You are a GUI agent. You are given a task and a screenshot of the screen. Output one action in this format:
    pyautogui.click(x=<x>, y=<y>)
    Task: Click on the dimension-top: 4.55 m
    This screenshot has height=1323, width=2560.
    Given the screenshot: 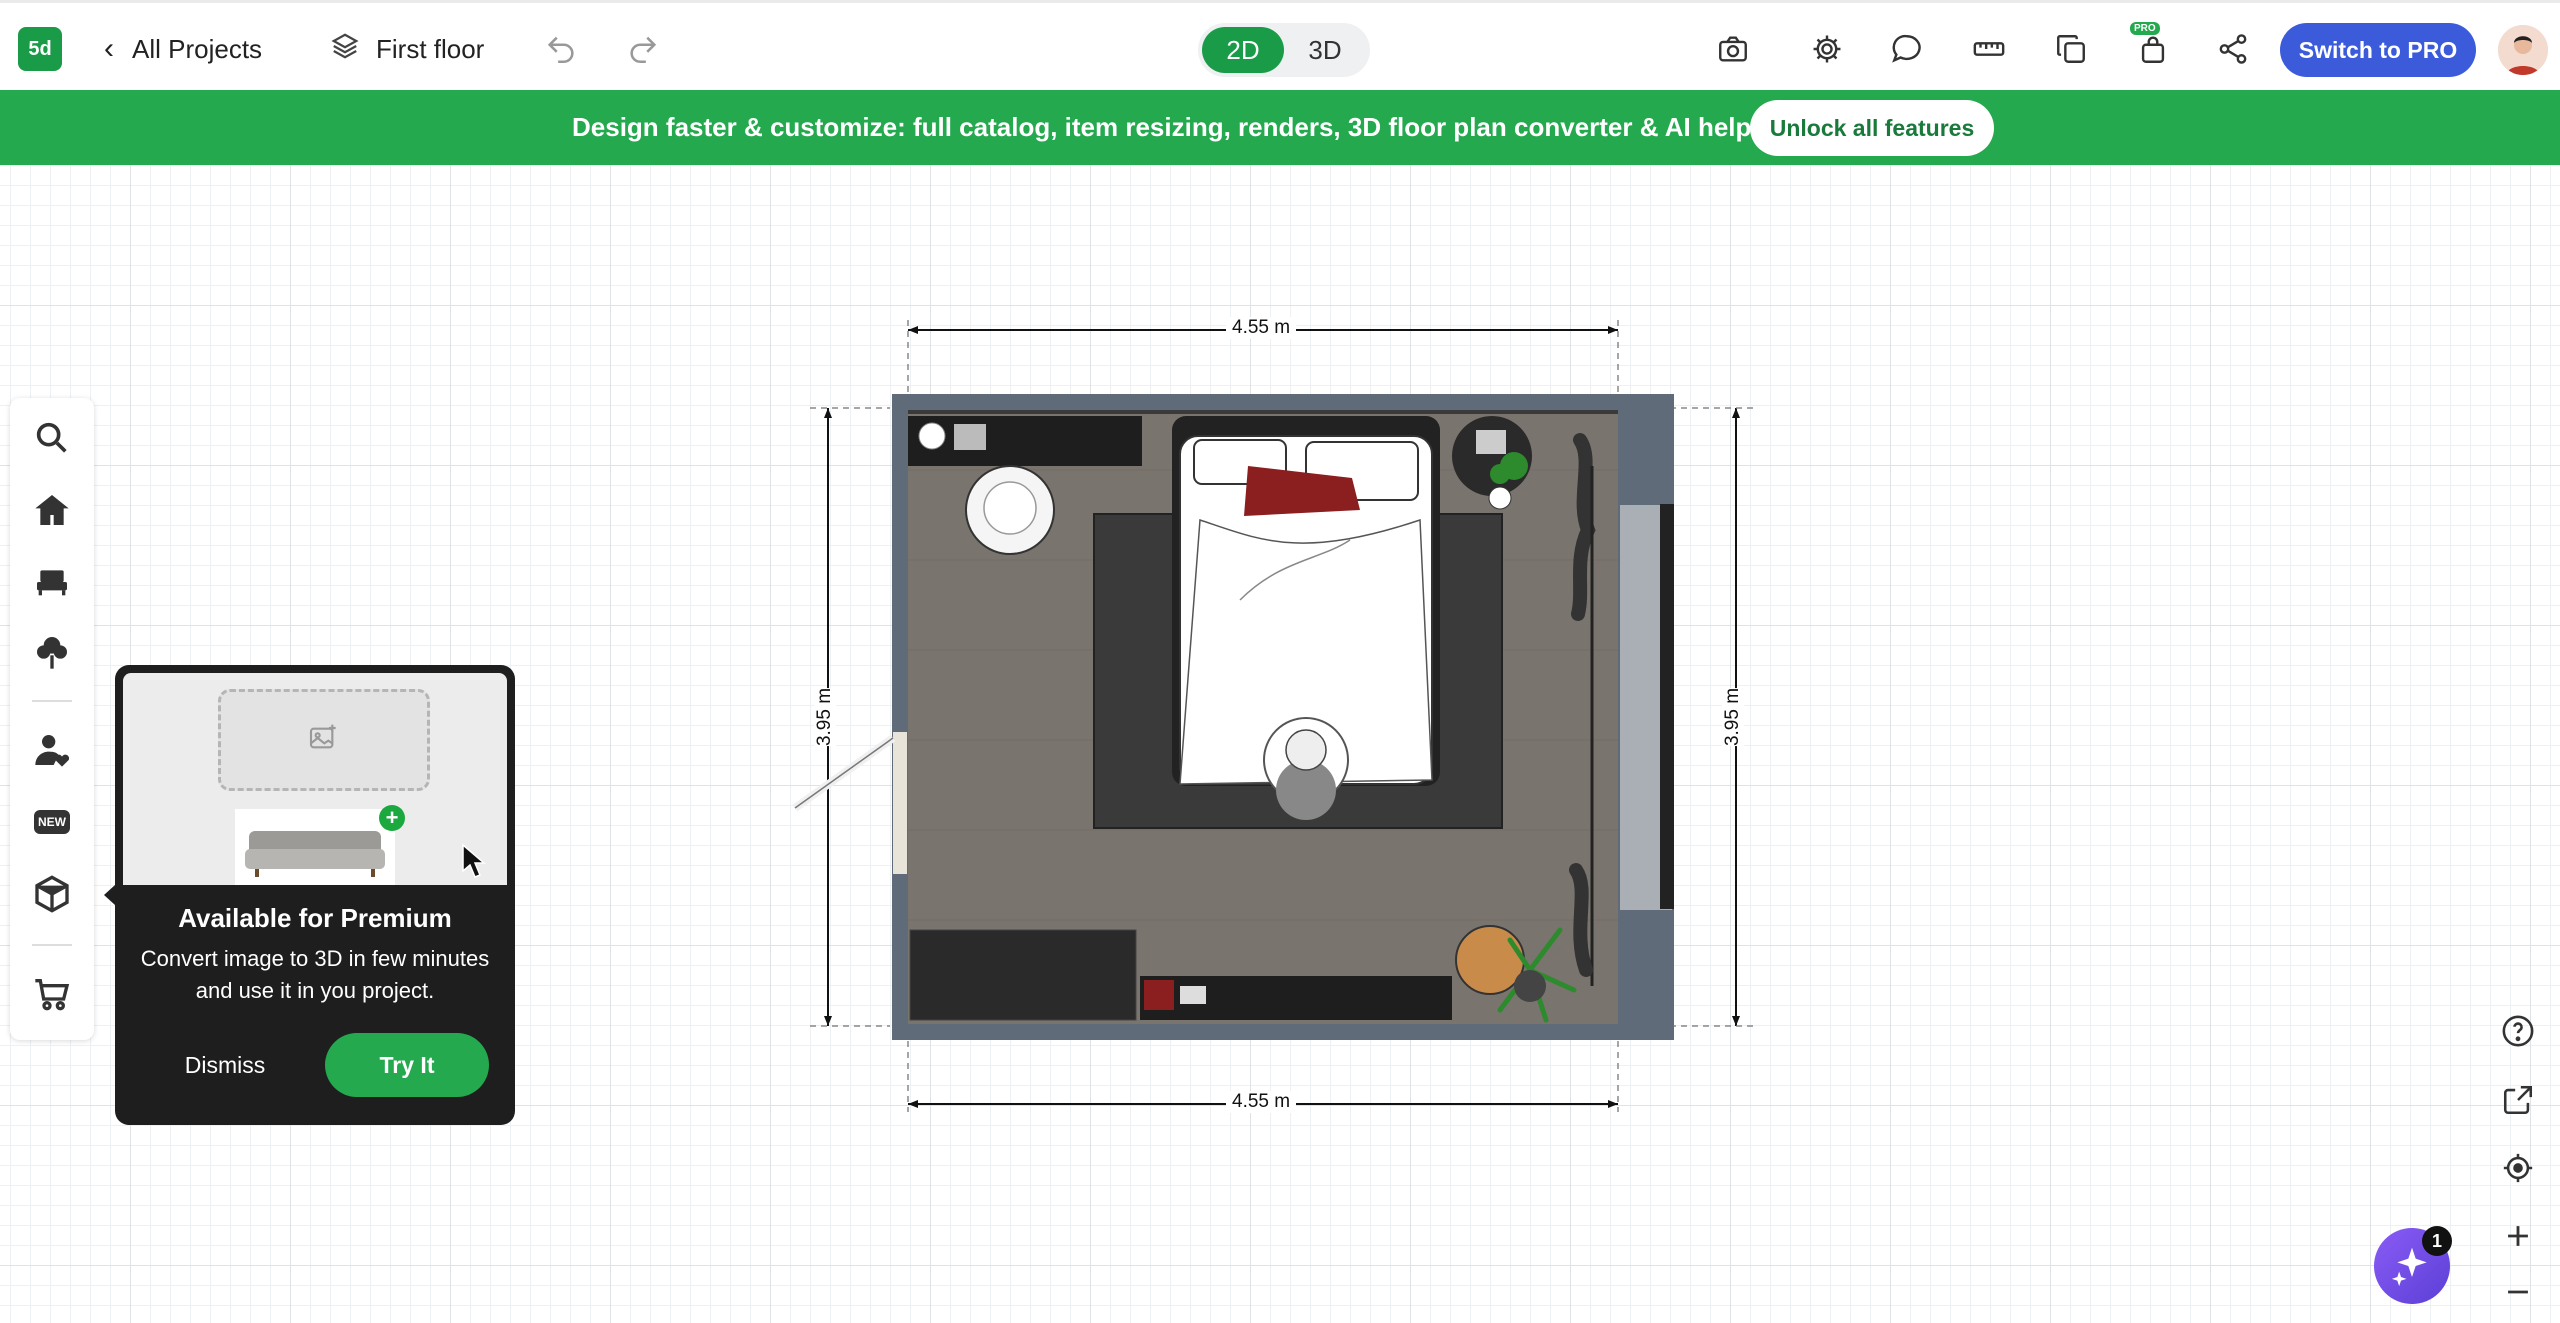 What is the action you would take?
    pyautogui.click(x=1261, y=328)
    